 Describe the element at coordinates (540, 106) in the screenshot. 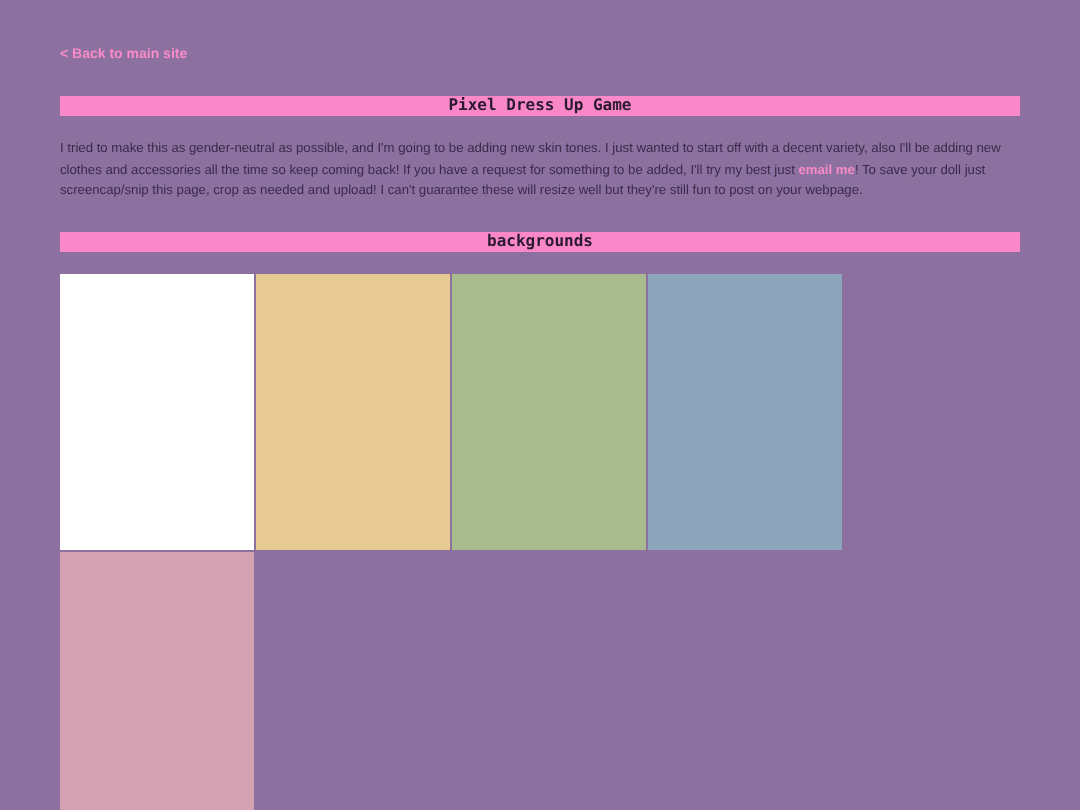

I see `page-title: Pixel Dress Up Game` at that location.